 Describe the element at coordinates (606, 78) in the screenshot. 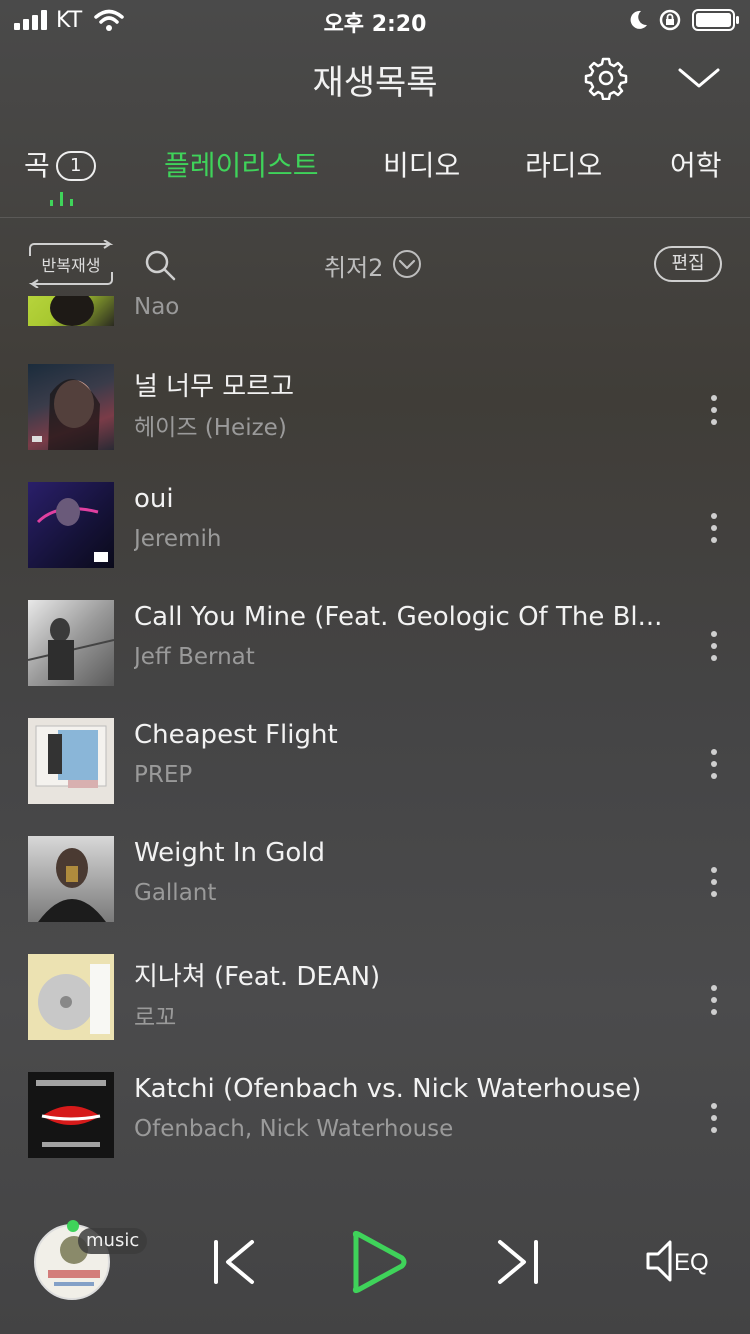

I see `gear-icon` at that location.